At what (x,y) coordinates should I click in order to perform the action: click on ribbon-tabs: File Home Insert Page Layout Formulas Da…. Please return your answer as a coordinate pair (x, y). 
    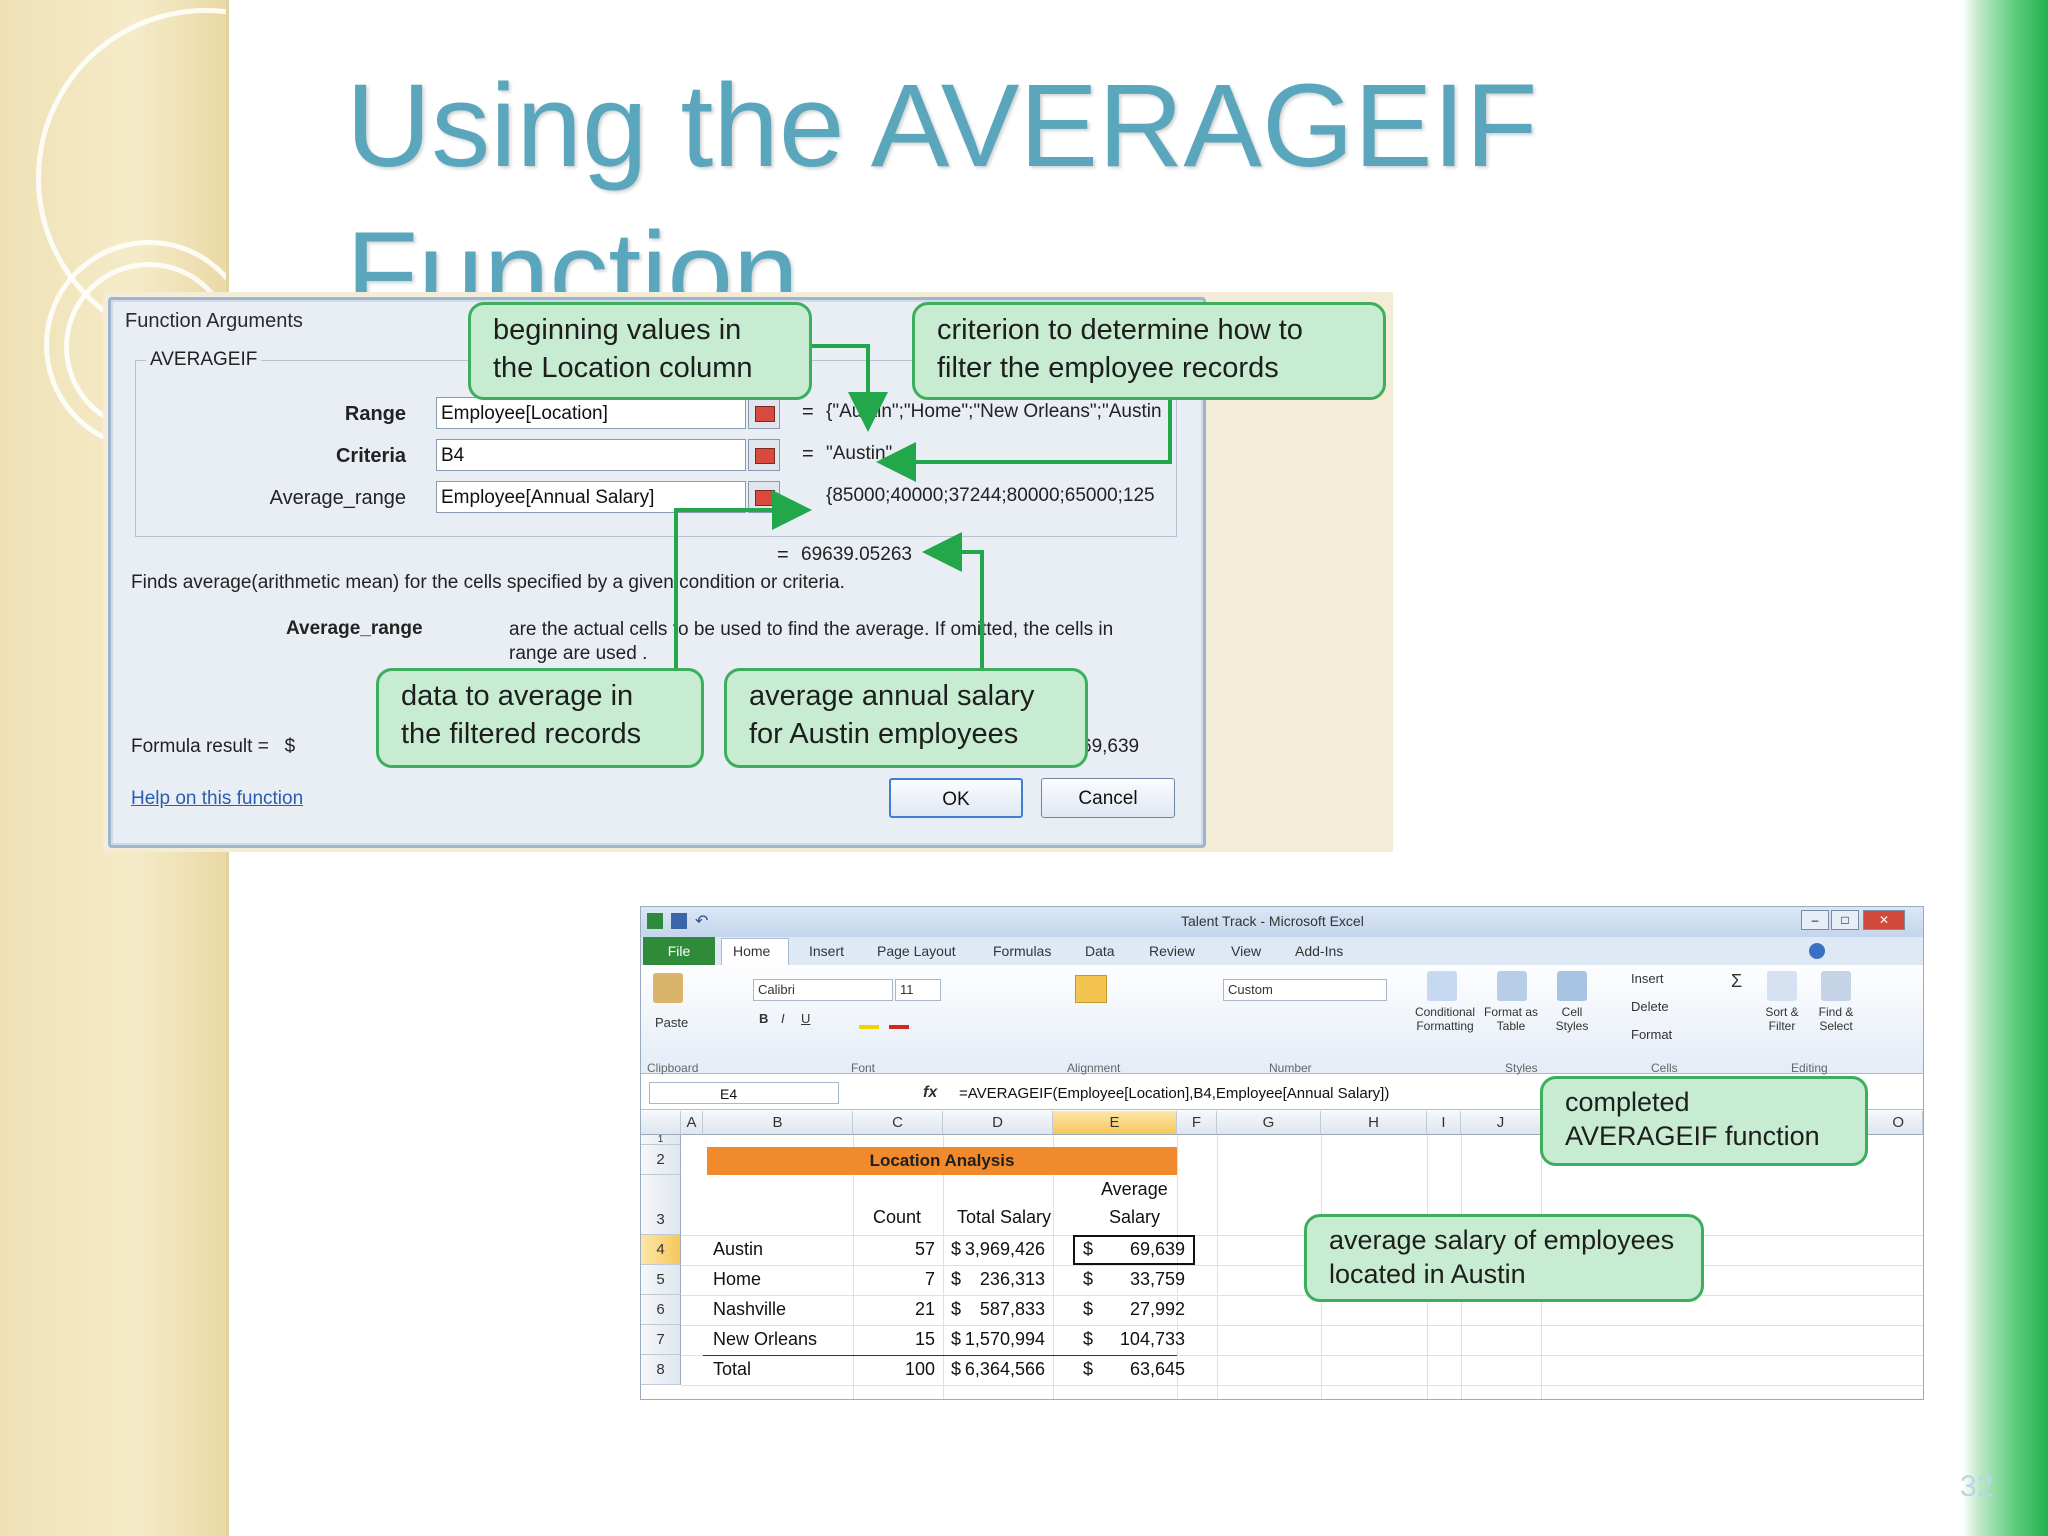
    Looking at the image, I should click on (1282, 951).